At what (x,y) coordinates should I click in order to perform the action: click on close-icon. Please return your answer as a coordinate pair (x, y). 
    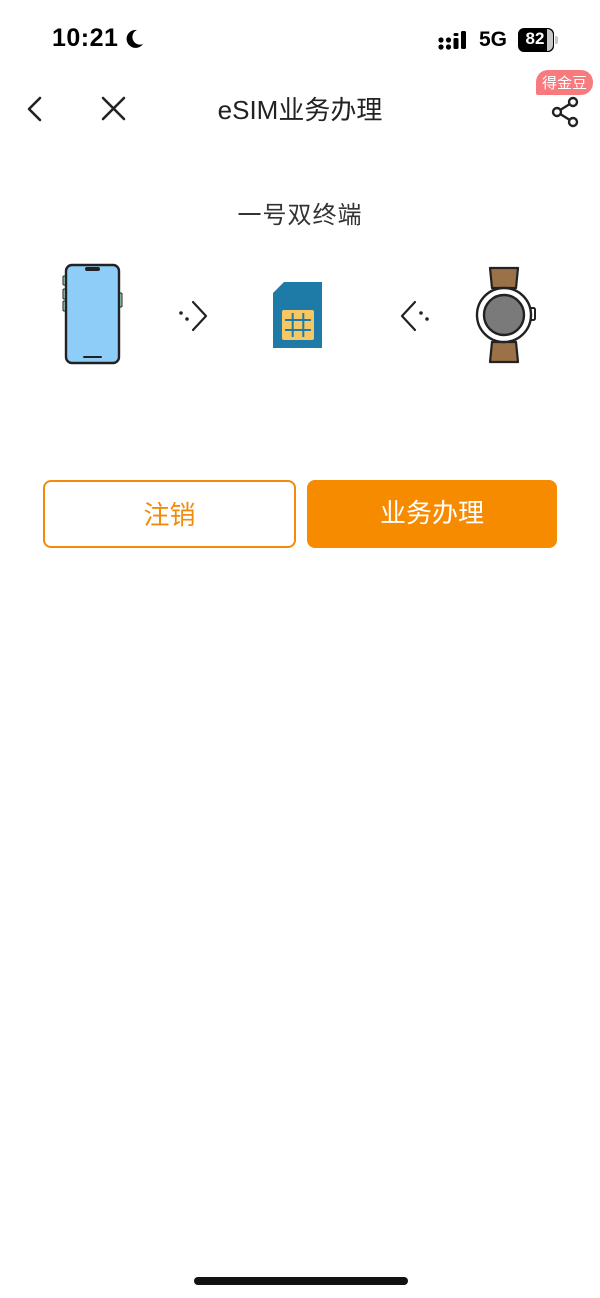
    Looking at the image, I should click on (114, 108).